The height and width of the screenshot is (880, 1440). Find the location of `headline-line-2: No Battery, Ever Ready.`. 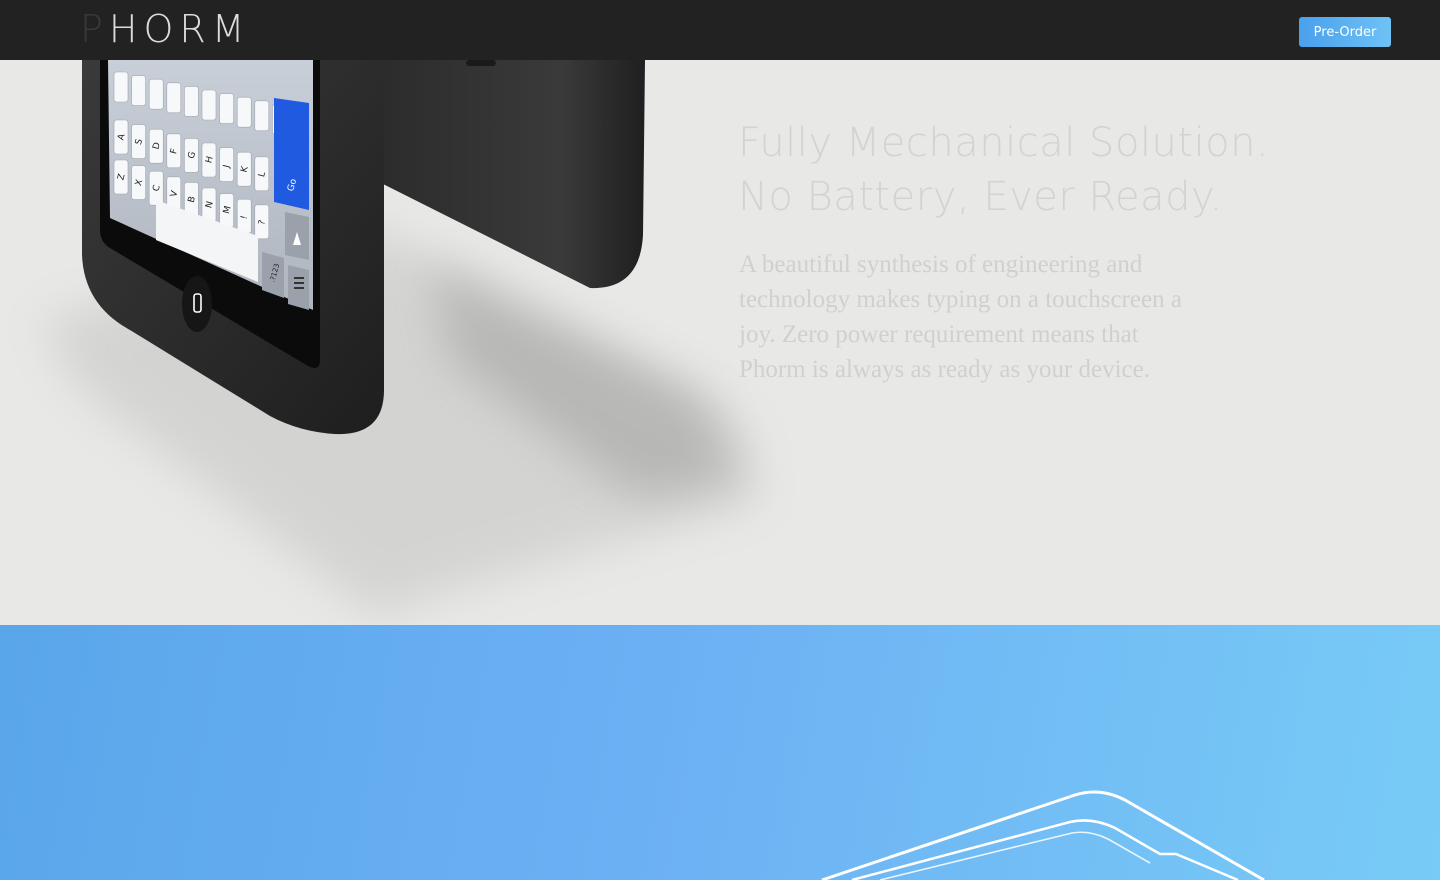

headline-line-2: No Battery, Ever Ready. is located at coordinates (980, 197).